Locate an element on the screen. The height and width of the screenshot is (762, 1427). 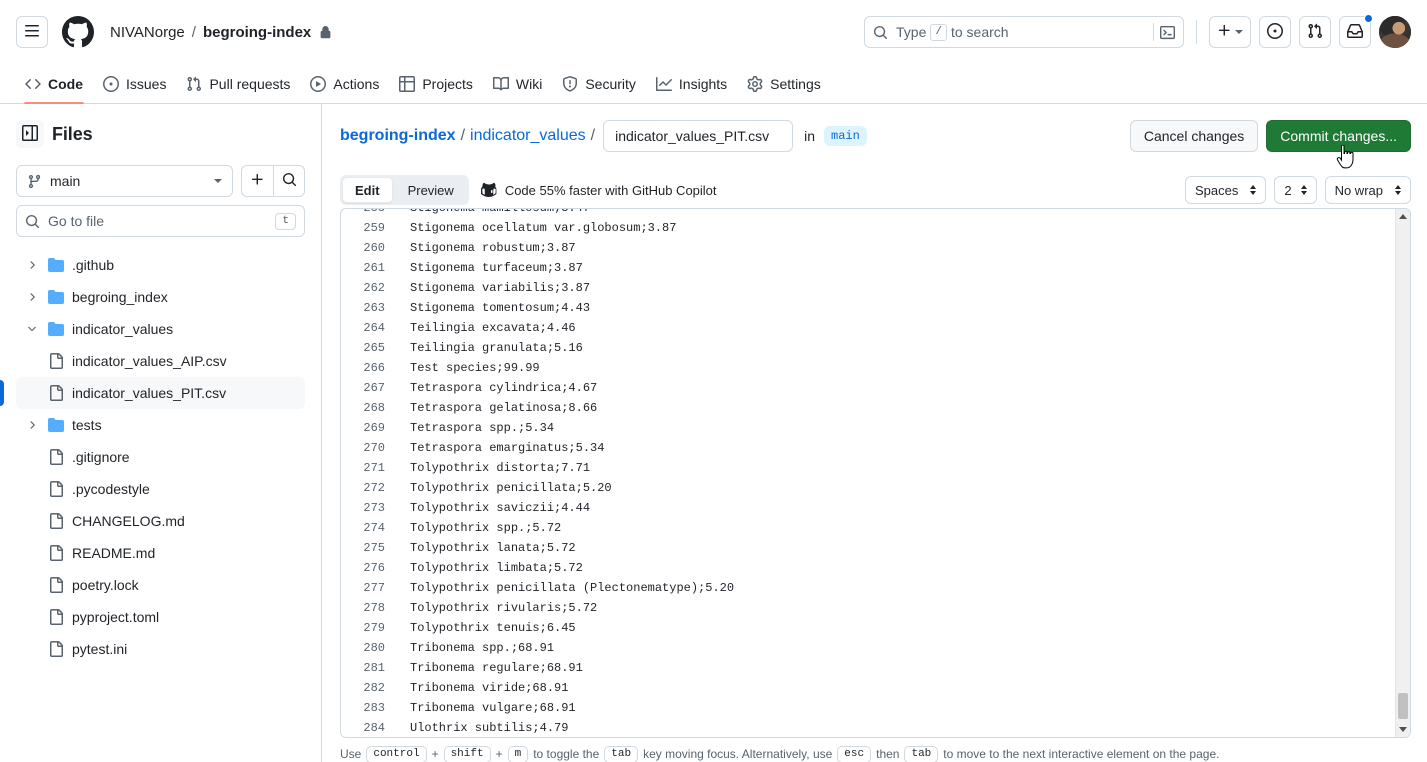
tree-item-indicator-values-pit-csv: indicator_values_PIT.csv is located at coordinates (152, 393).